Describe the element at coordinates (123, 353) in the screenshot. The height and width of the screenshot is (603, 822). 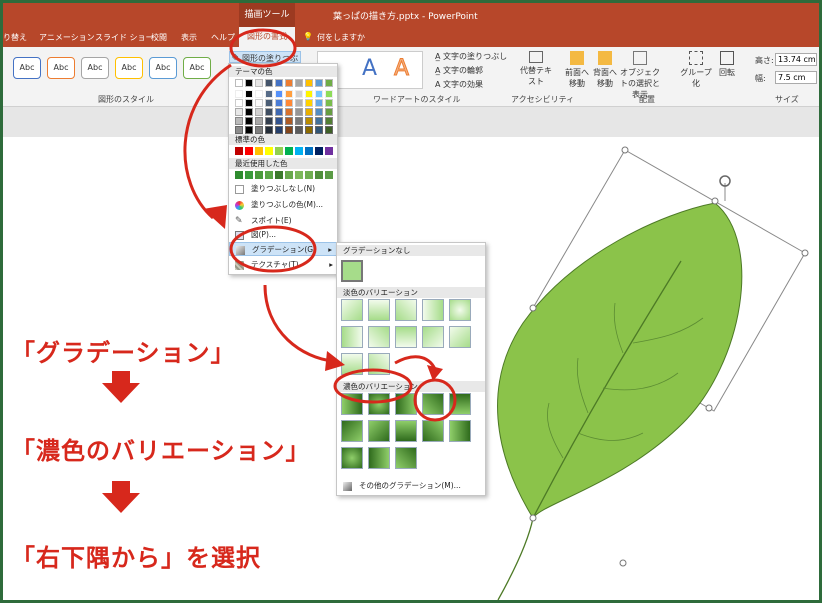
I see `caption-step-1: 「グラデーション」` at that location.